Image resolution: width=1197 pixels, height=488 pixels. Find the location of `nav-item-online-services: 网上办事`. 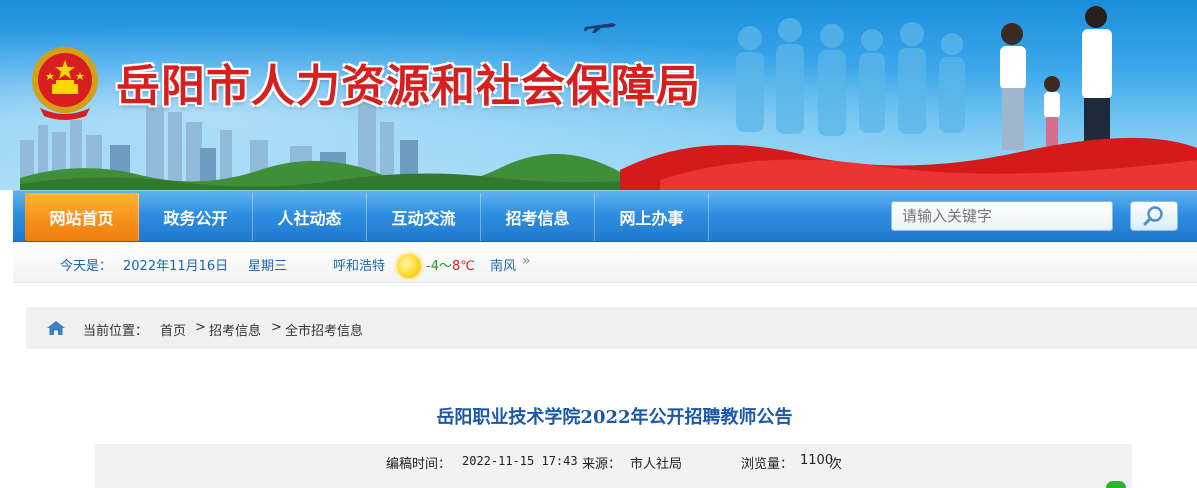

nav-item-online-services: 网上办事 is located at coordinates (652, 217).